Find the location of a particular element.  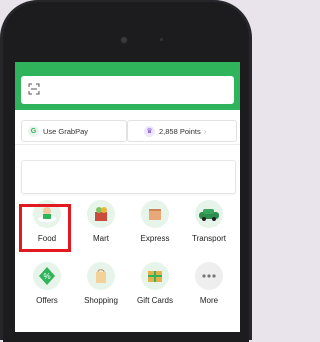

offers-icon: % is located at coordinates (47, 276).